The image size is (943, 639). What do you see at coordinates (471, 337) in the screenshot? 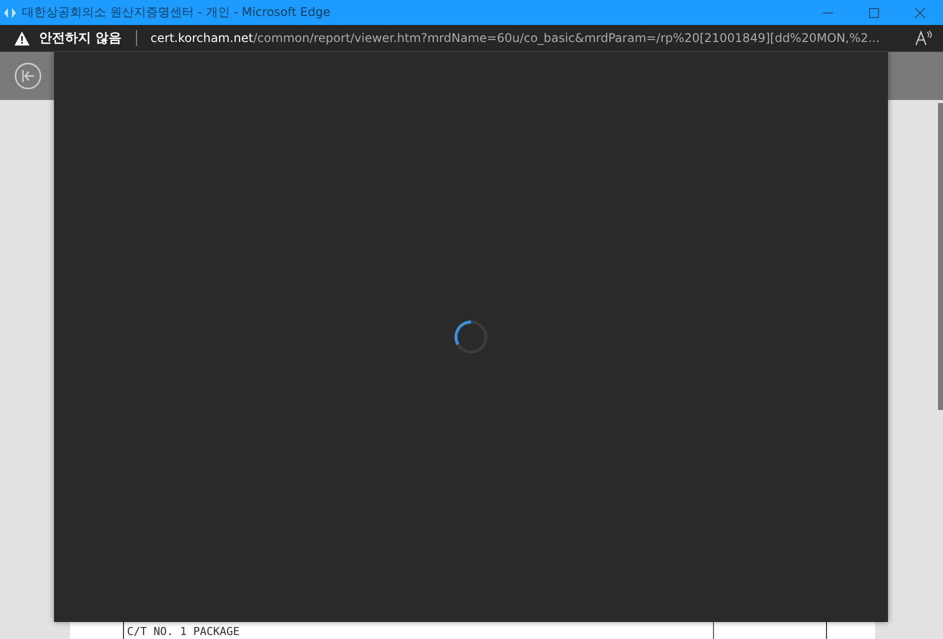
I see `loading-spinner-icon` at bounding box center [471, 337].